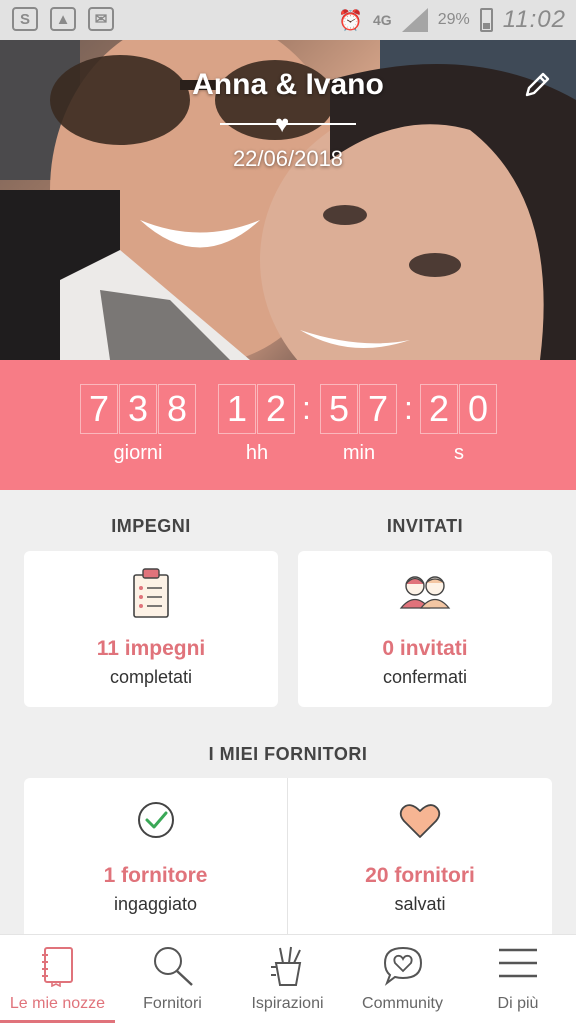  Describe the element at coordinates (420, 904) in the screenshot. I see `saved-vendors-status: salvati` at that location.